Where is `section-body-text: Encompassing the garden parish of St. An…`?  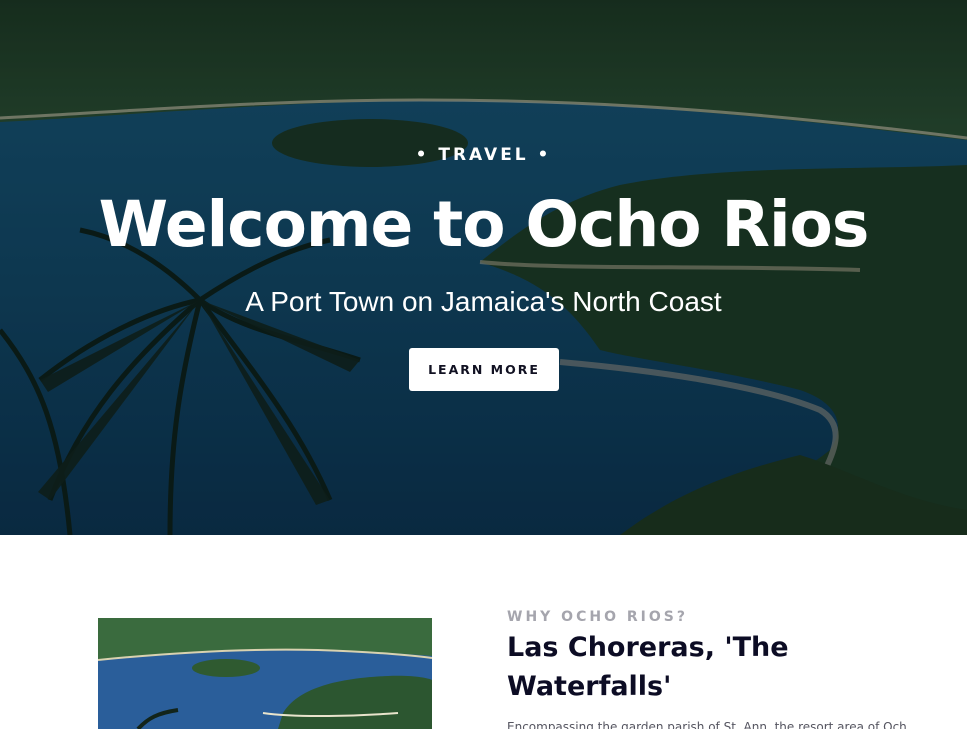 section-body-text: Encompassing the garden parish of St. An… is located at coordinates (707, 724).